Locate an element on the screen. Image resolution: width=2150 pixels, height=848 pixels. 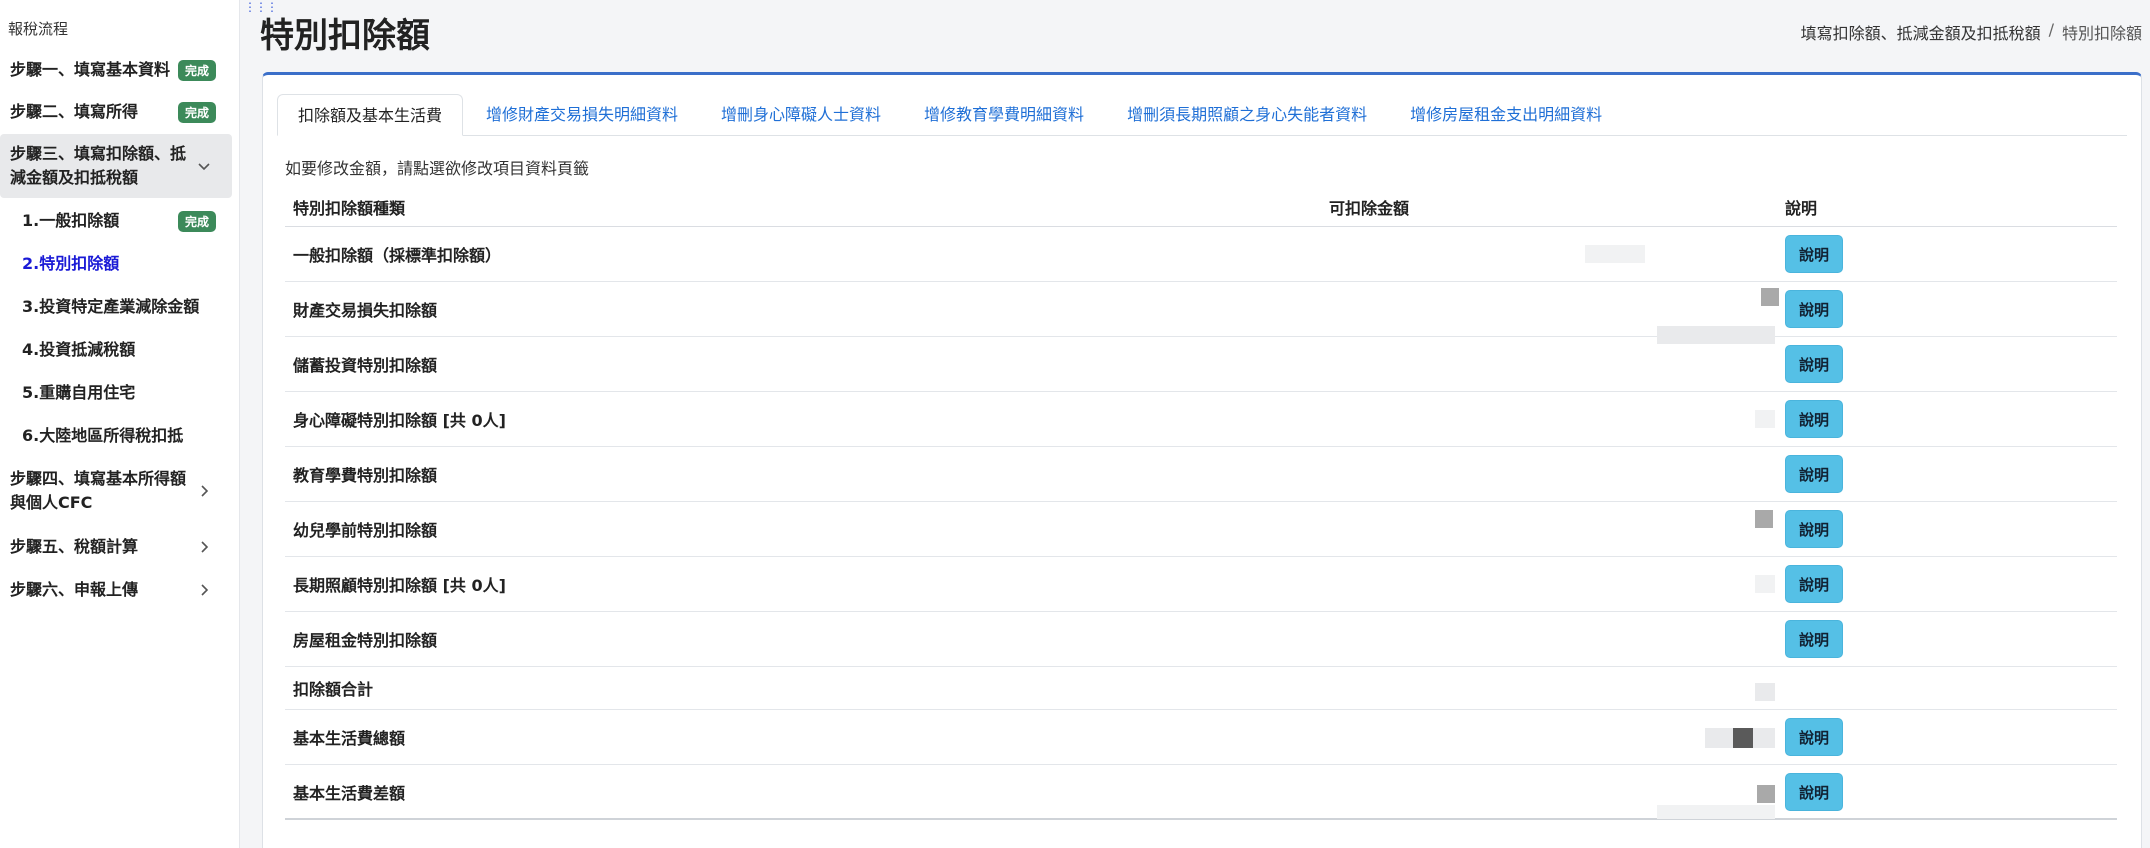
row-label: 基本生活費總額 is located at coordinates (349, 738).